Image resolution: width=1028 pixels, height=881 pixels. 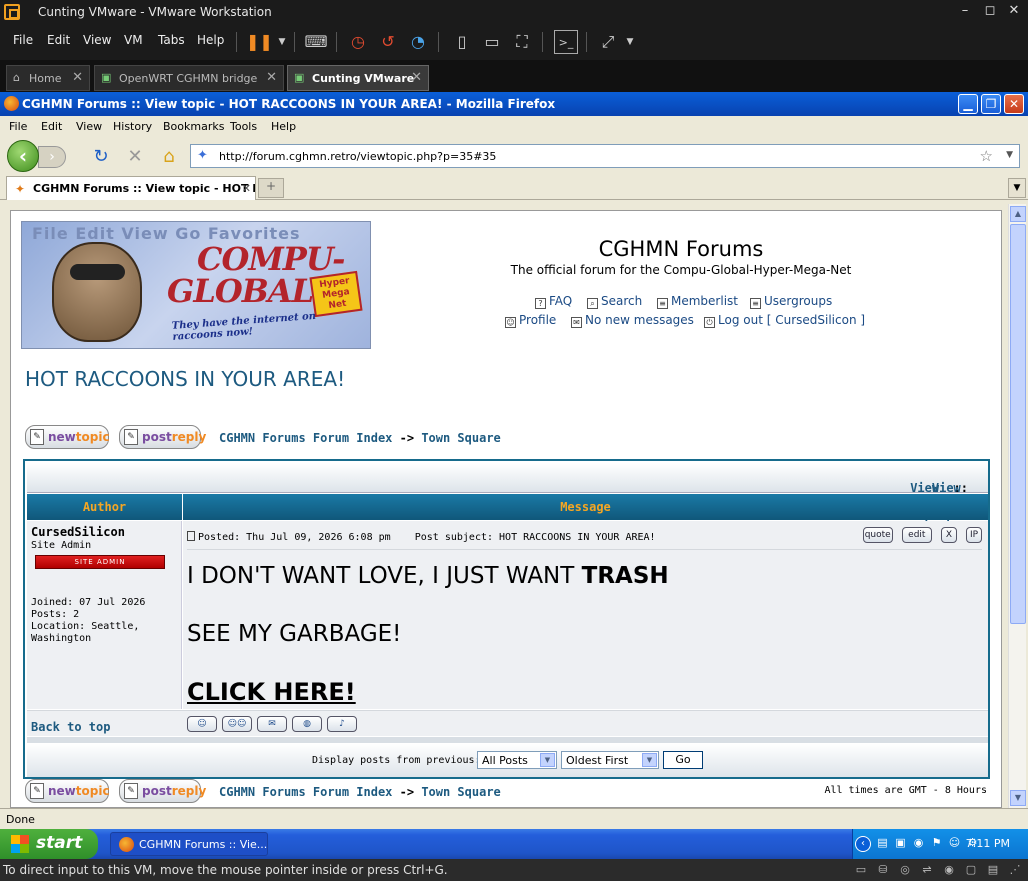 I want to click on library-icon: ▯, so click(x=462, y=42).